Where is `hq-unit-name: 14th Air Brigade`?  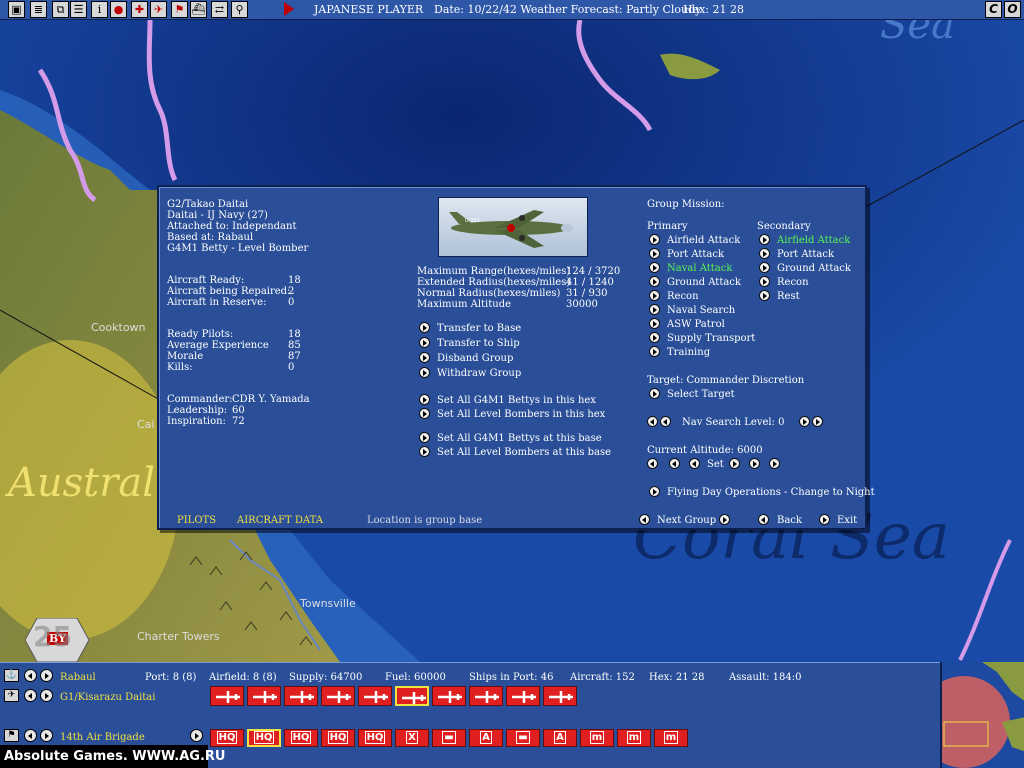
hq-unit-name: 14th Air Brigade is located at coordinates (102, 737).